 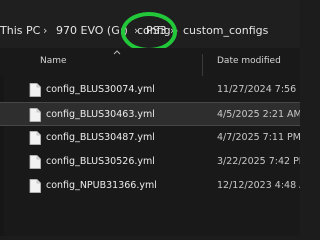 What do you see at coordinates (100, 161) in the screenshot?
I see `file-name: config_BLUS30526.yml` at bounding box center [100, 161].